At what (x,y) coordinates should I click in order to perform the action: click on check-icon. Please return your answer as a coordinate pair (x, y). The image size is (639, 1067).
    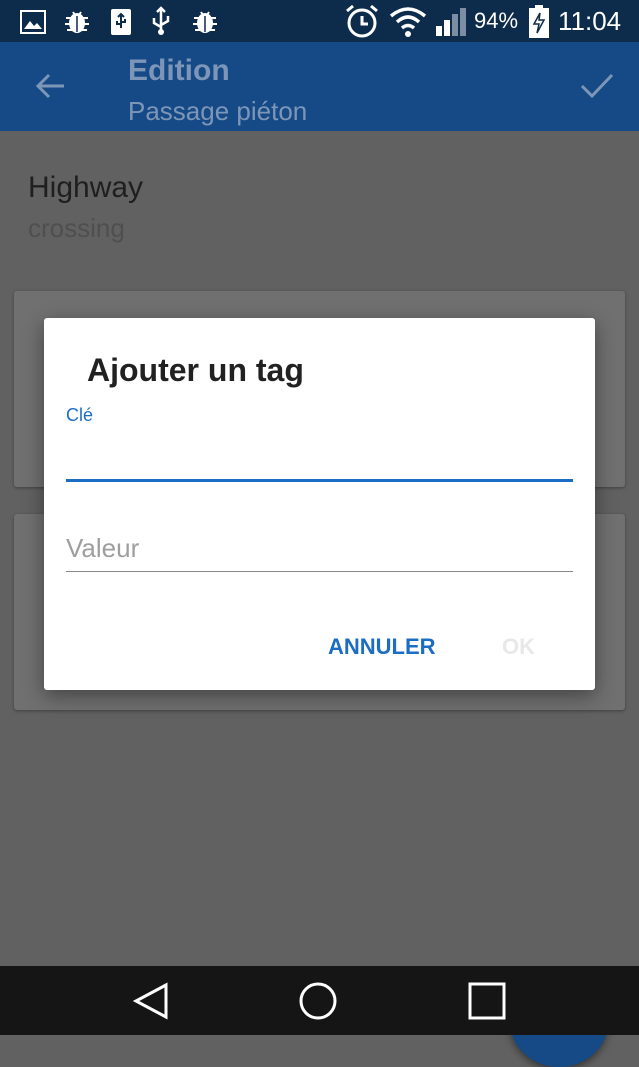
    Looking at the image, I should click on (597, 86).